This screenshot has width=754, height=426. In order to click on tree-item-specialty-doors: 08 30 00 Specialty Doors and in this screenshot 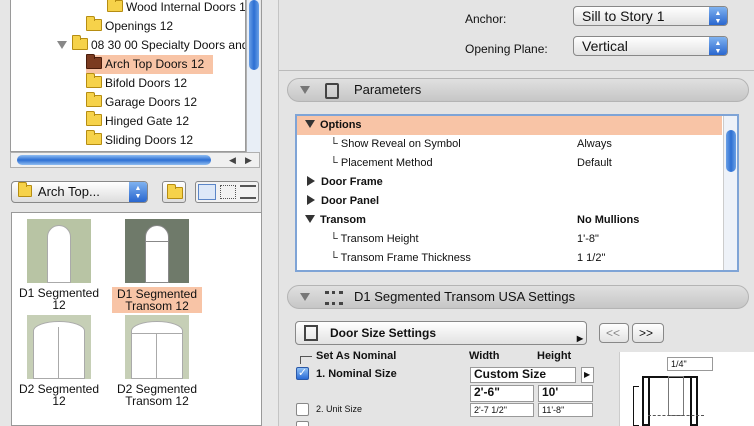, I will do `click(151, 45)`.